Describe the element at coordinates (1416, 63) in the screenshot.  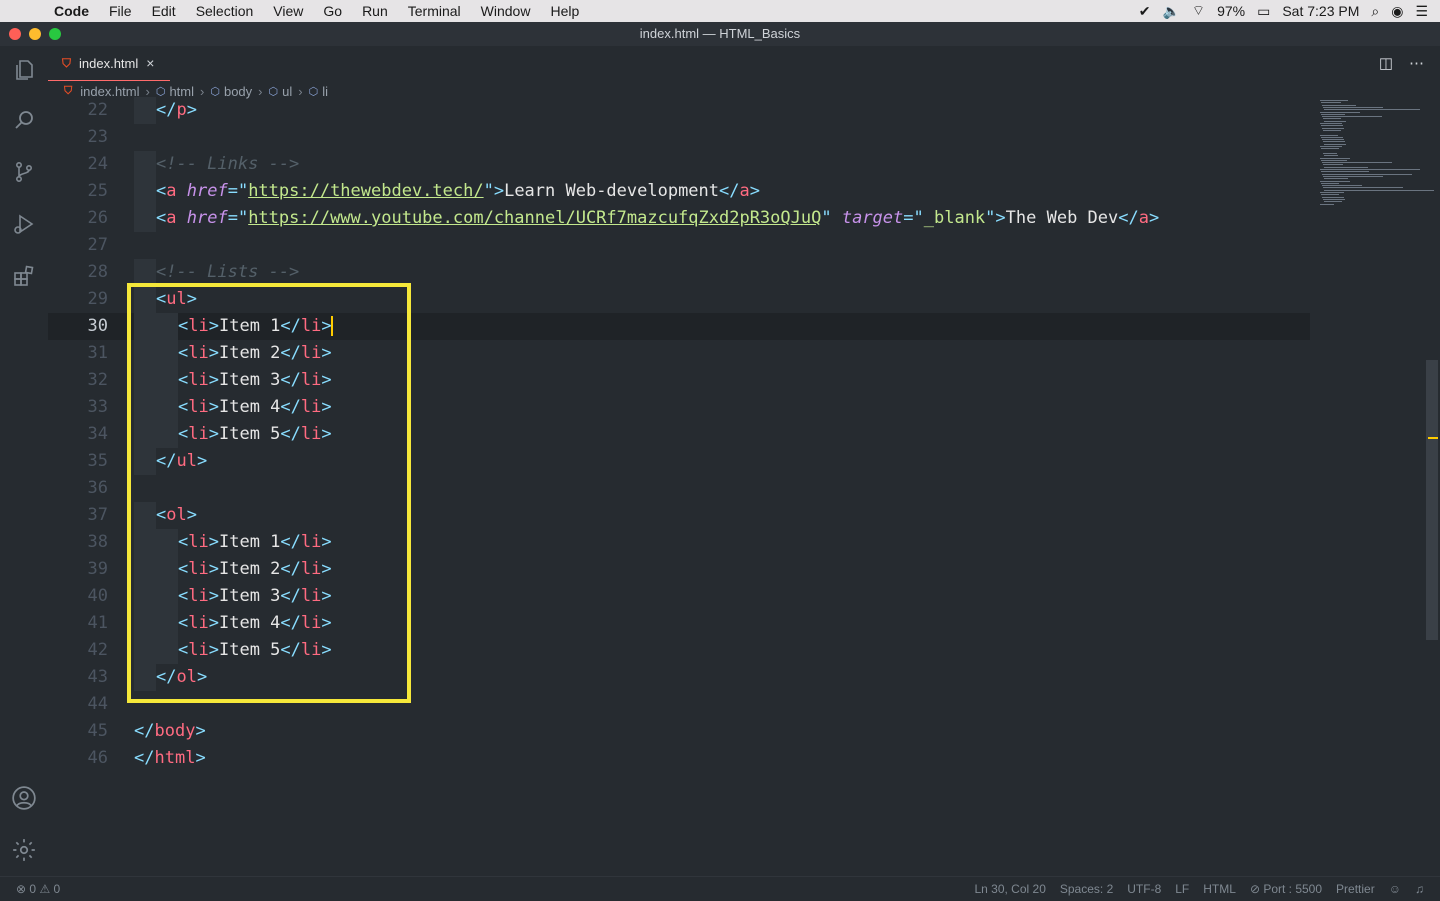
I see `more-actions-icon: ⋯` at that location.